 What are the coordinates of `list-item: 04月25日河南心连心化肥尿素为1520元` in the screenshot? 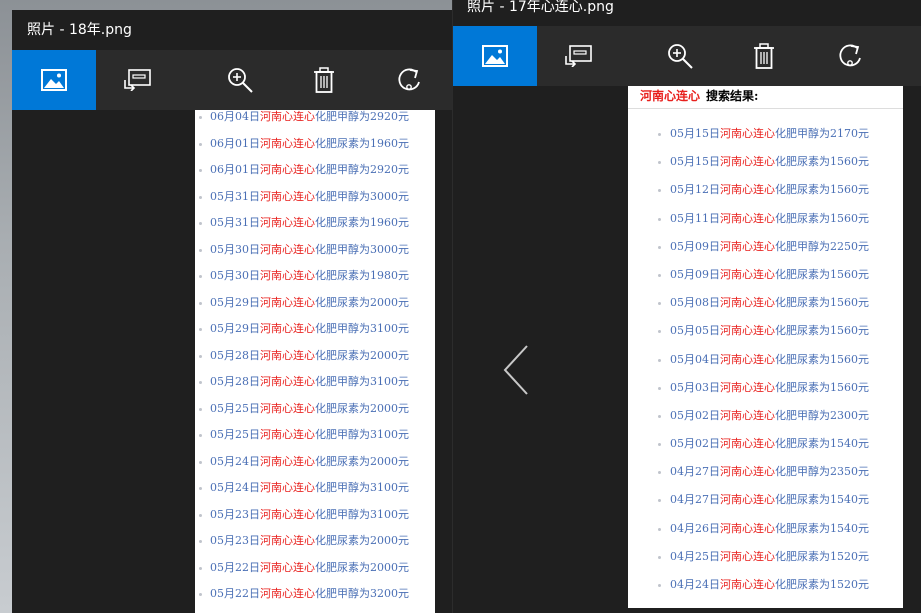 It's located at (765, 564).